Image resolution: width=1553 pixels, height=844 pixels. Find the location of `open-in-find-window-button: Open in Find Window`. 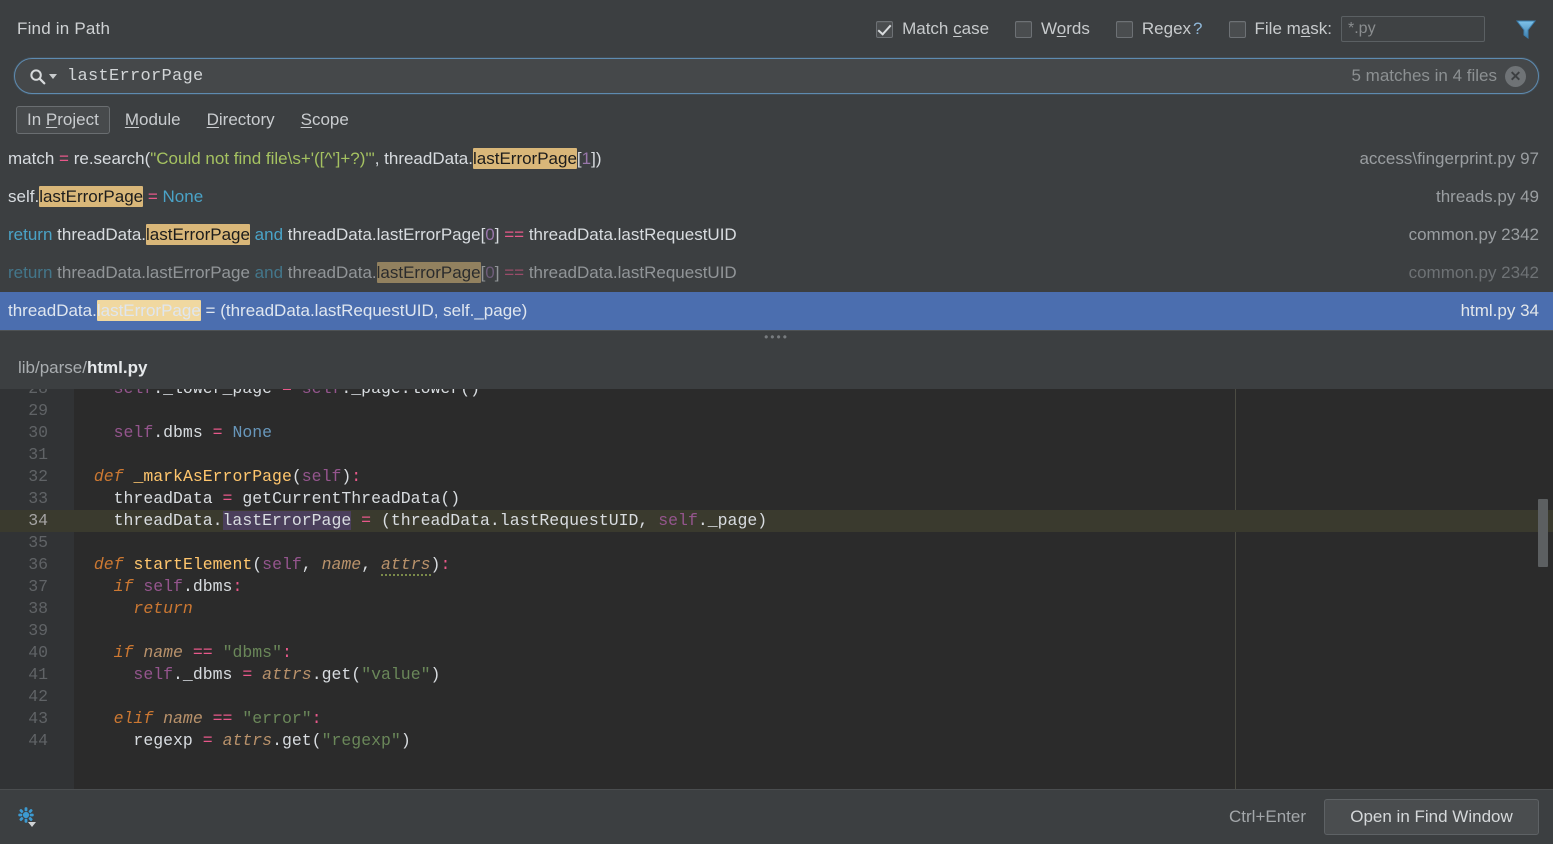

open-in-find-window-button: Open in Find Window is located at coordinates (1431, 817).